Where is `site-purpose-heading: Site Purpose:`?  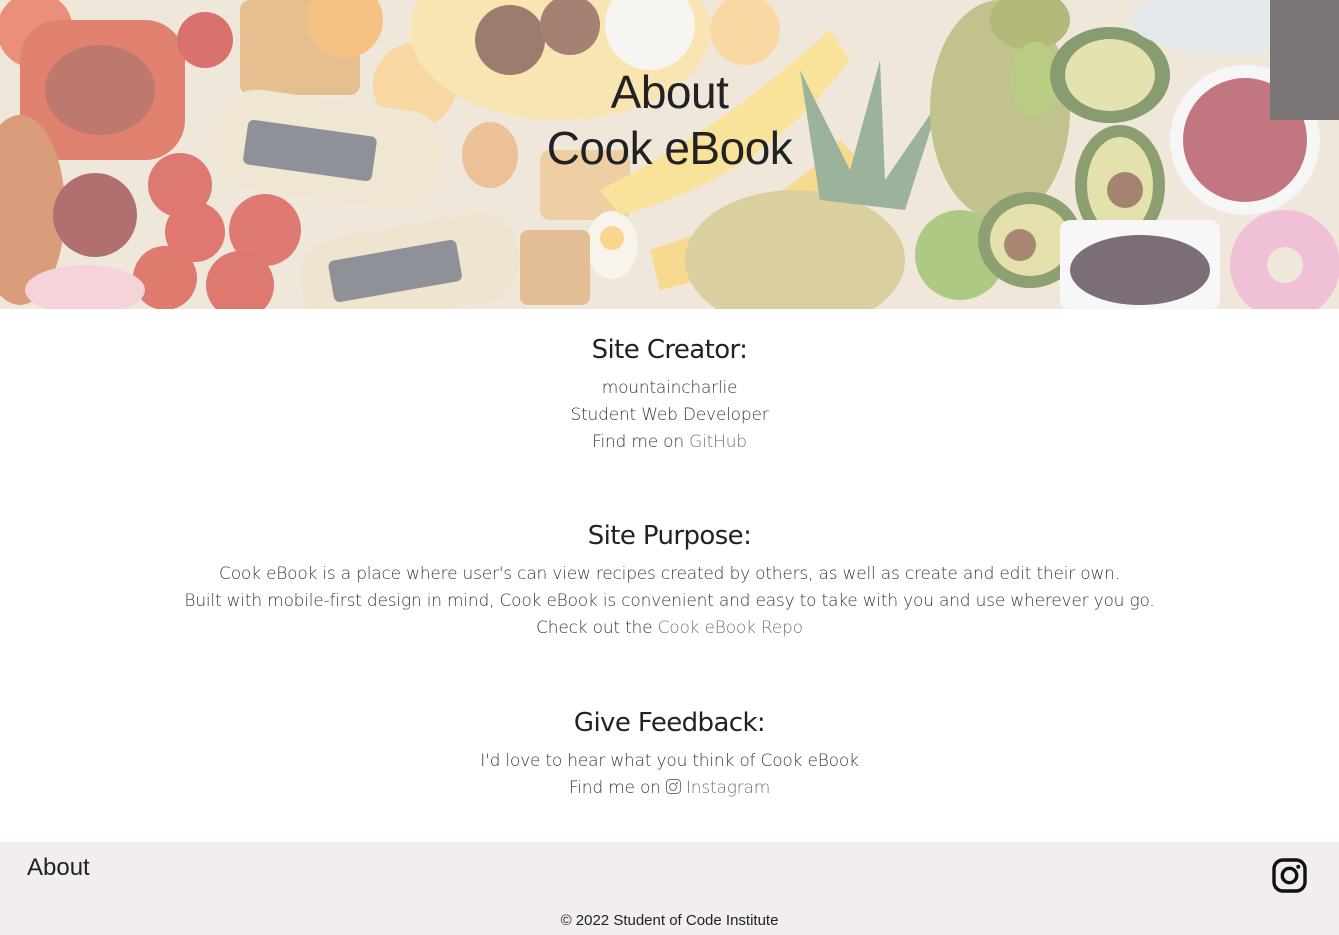
site-purpose-heading: Site Purpose: is located at coordinates (669, 536).